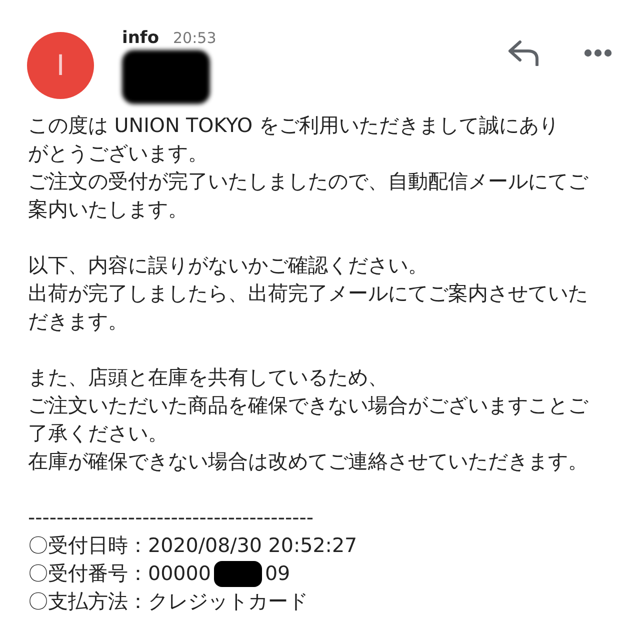  I want to click on body-text: 以下、内容に誤りがないかご確認ください。, so click(228, 266).